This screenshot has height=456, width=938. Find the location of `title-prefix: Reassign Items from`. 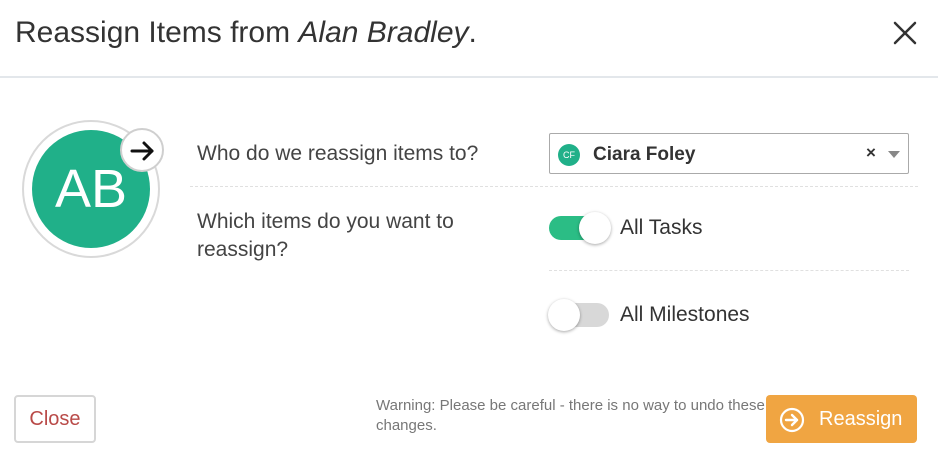

title-prefix: Reassign Items from is located at coordinates (157, 32).